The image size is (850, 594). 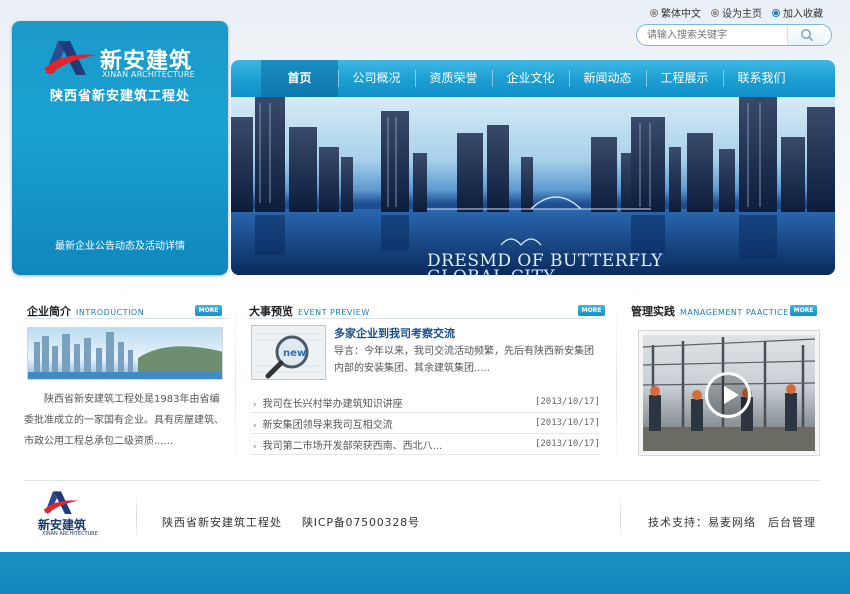 I want to click on nav-item-projects: 工程展示, so click(x=684, y=78).